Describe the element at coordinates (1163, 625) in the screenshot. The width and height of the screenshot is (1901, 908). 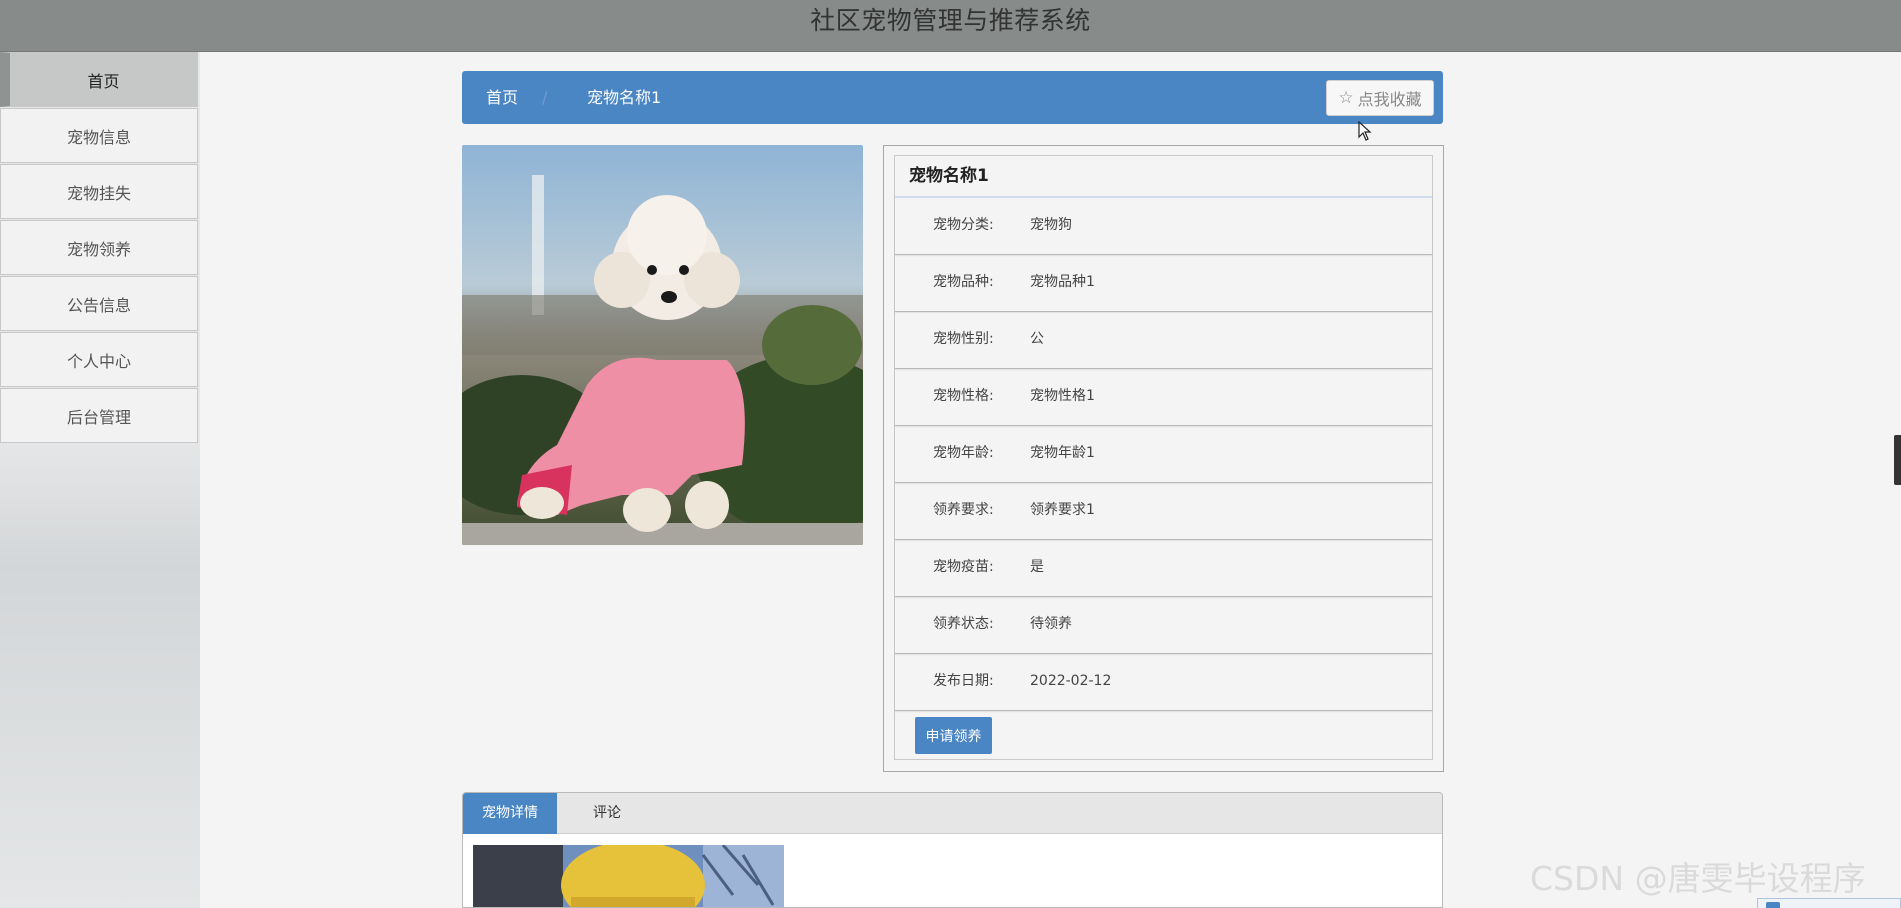
I see `info-row-adopt-status: 领养状态: 待领养` at that location.